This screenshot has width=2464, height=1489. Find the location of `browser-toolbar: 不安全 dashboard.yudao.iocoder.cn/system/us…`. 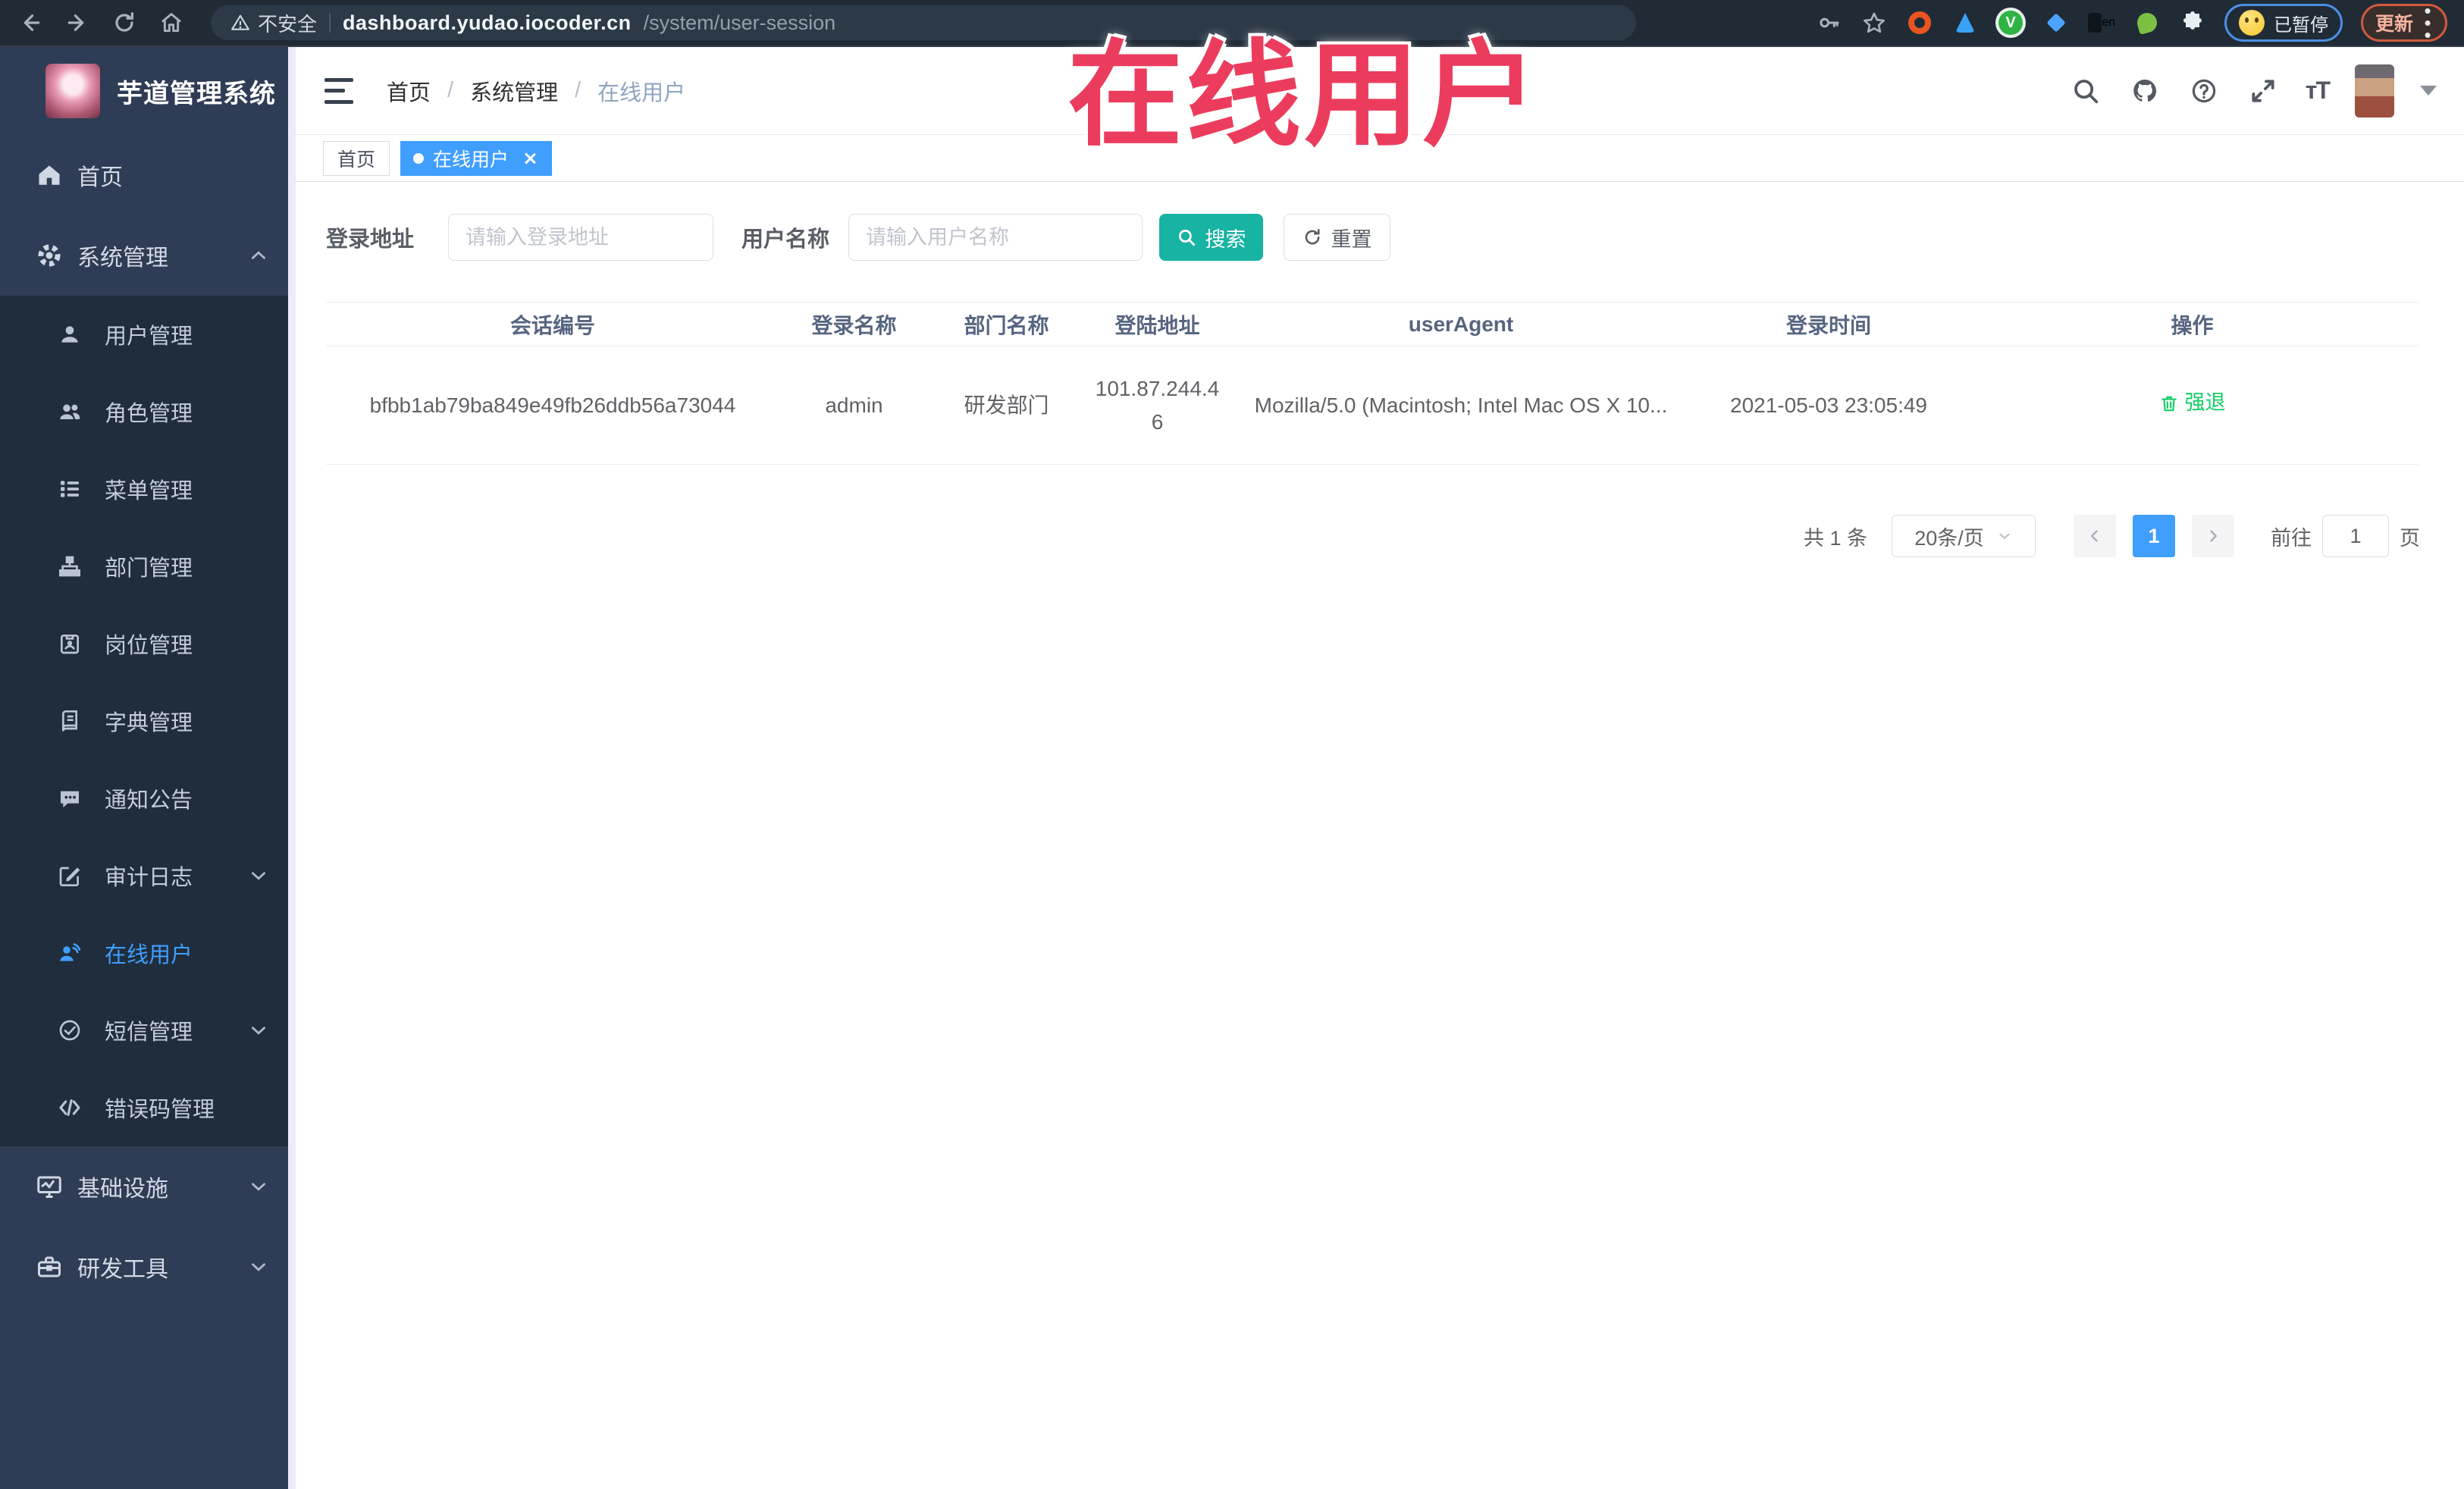

browser-toolbar: 不安全 dashboard.yudao.iocoder.cn/system/us… is located at coordinates (1232, 23).